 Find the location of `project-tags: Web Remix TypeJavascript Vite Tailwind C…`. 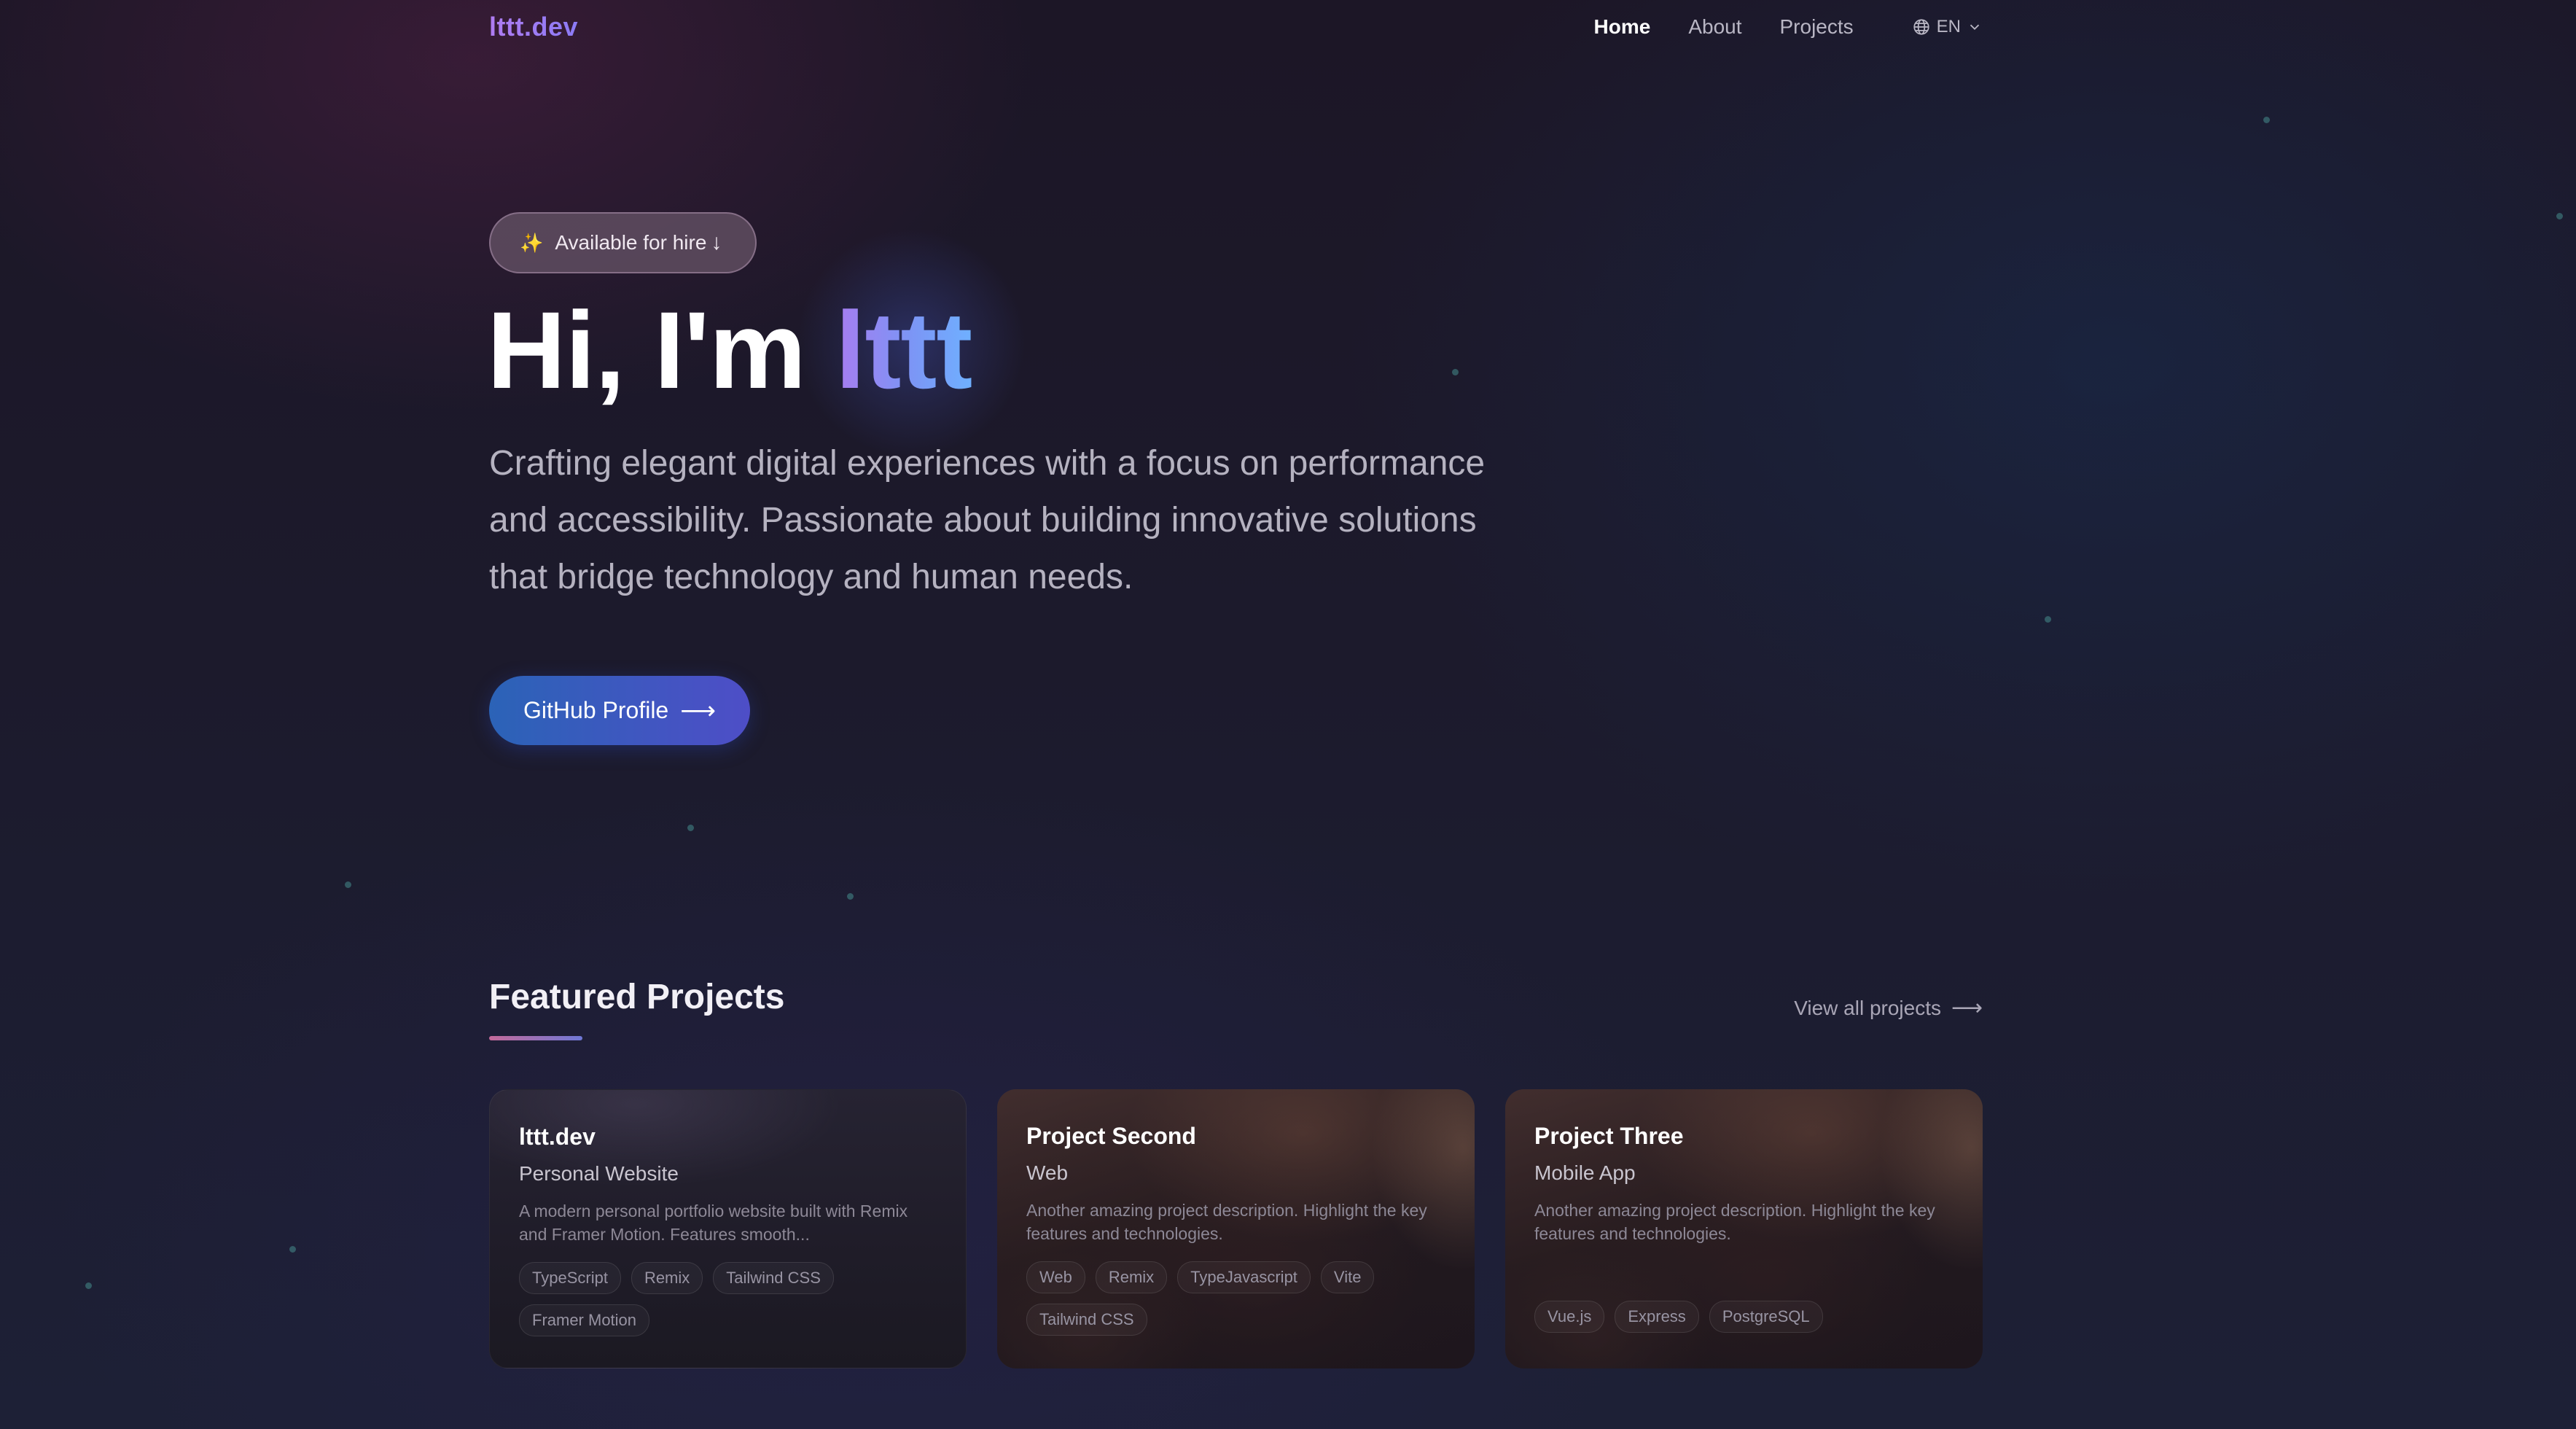

project-tags: Web Remix TypeJavascript Vite Tailwind C… is located at coordinates (1236, 1303).